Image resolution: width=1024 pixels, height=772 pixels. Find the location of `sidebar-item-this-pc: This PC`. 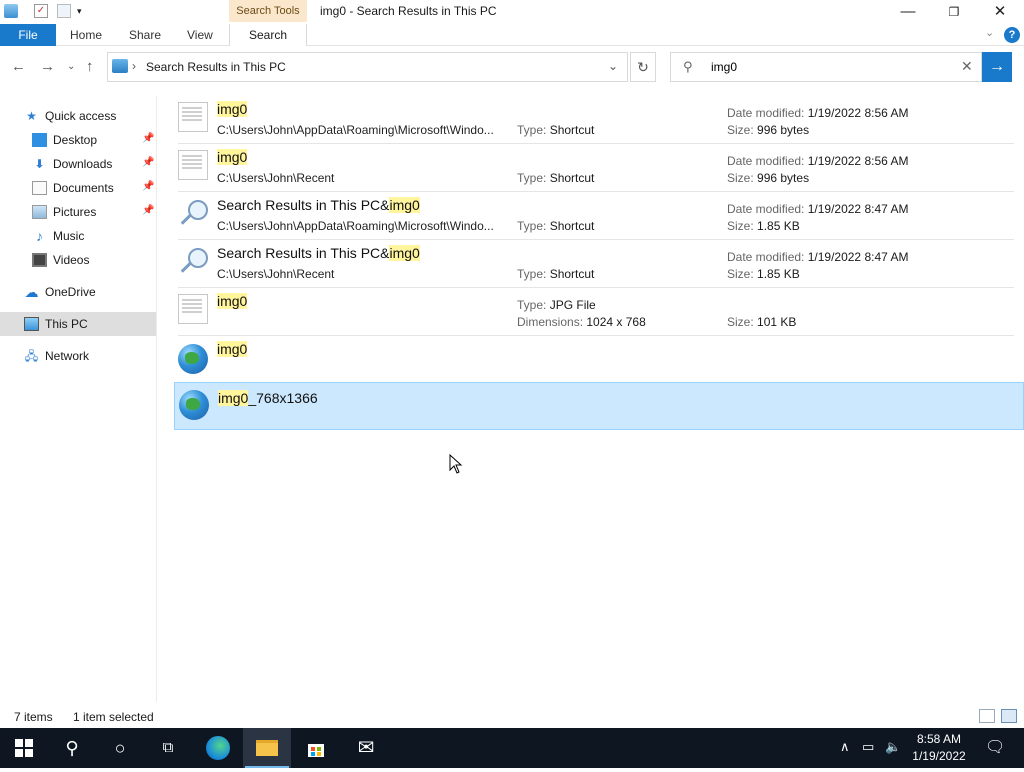

sidebar-item-this-pc: This PC is located at coordinates (78, 324).